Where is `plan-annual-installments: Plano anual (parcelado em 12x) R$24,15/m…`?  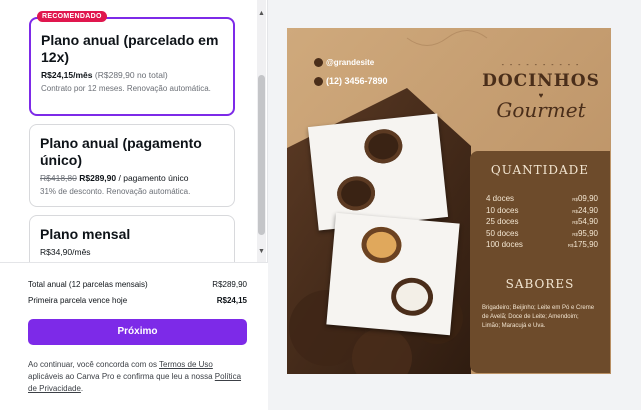
plan-annual-installments: Plano anual (parcelado em 12x) R$24,15/m… is located at coordinates (132, 66).